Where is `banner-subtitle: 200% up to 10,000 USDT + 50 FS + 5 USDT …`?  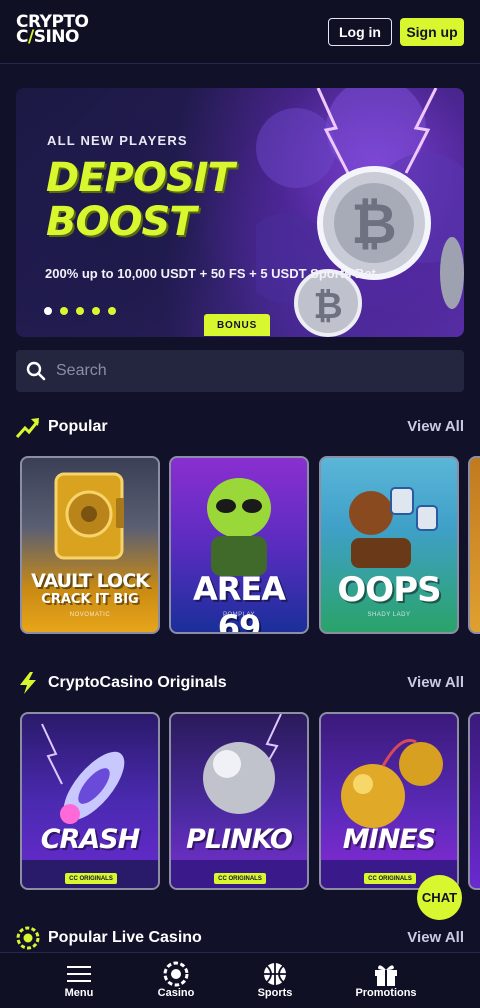
banner-subtitle: 200% up to 10,000 USDT + 50 FS + 5 USDT … is located at coordinates (210, 273).